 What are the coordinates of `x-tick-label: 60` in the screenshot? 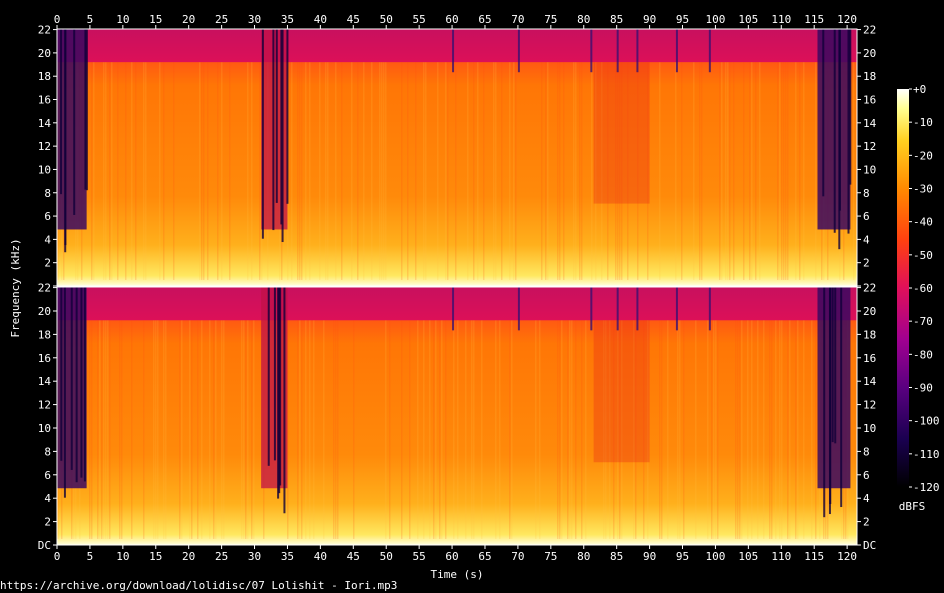 It's located at (451, 19).